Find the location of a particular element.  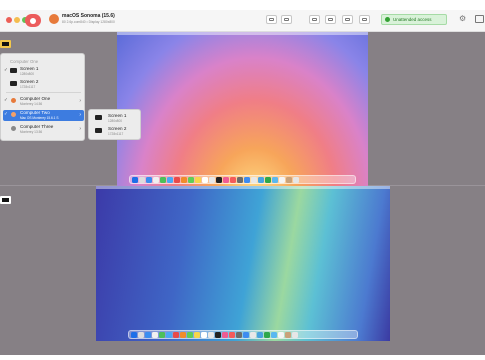

copy-icon is located at coordinates (330, 19).